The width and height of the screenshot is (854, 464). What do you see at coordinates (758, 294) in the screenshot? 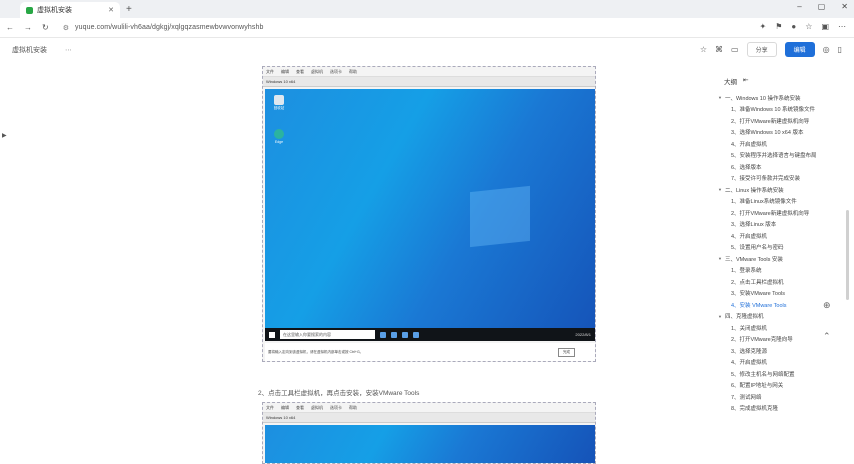
I see `outline-item-label: 3、安装VMware Tools` at bounding box center [758, 294].